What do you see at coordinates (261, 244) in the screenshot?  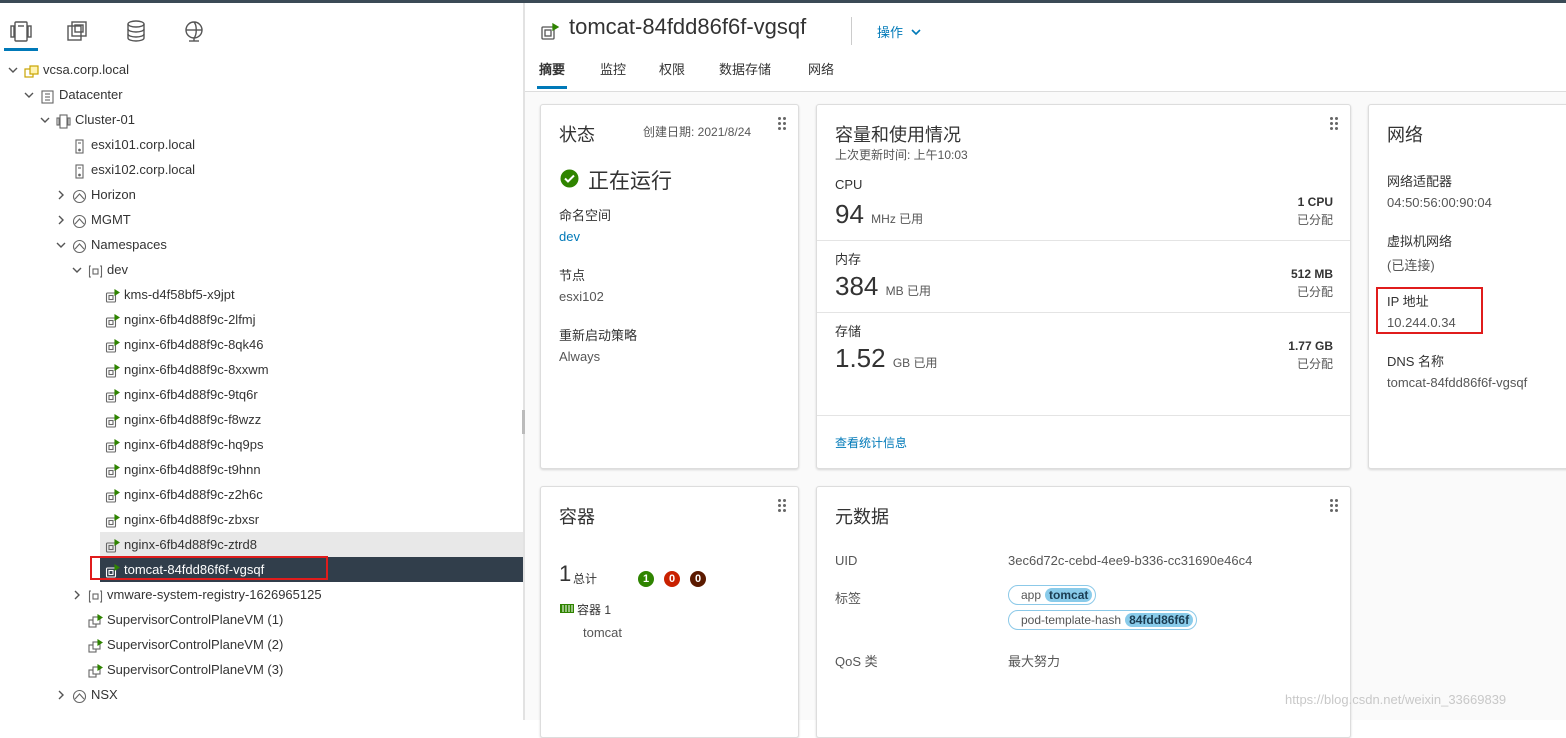 I see `tree-node: Namespaces` at bounding box center [261, 244].